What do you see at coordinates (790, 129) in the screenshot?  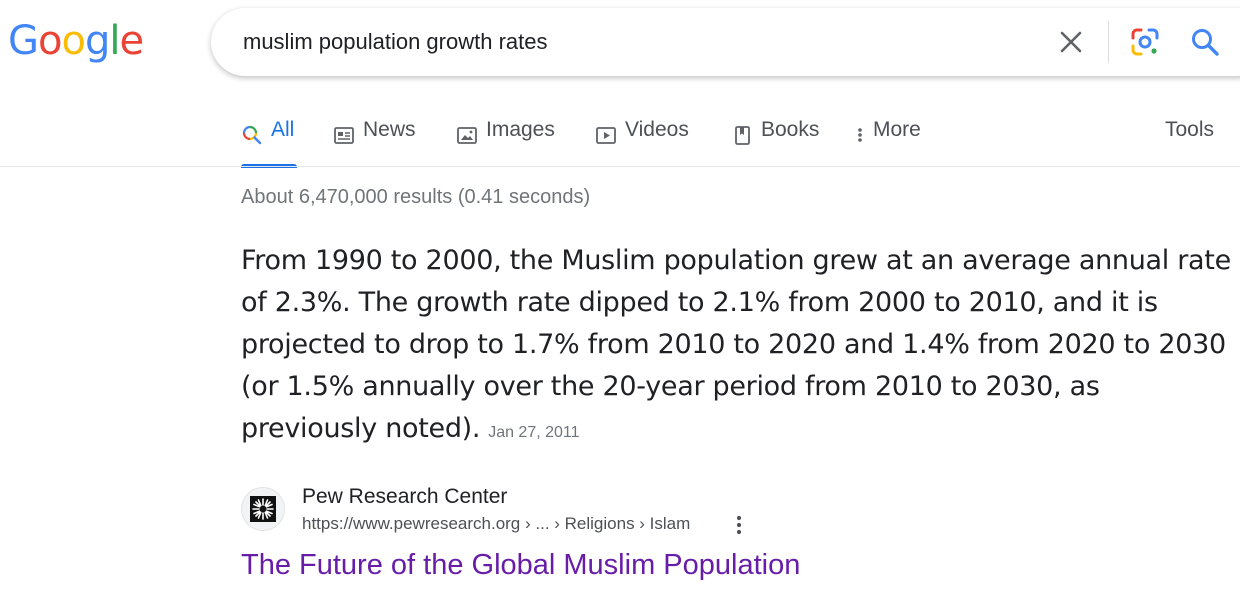 I see `tab-label: Books` at bounding box center [790, 129].